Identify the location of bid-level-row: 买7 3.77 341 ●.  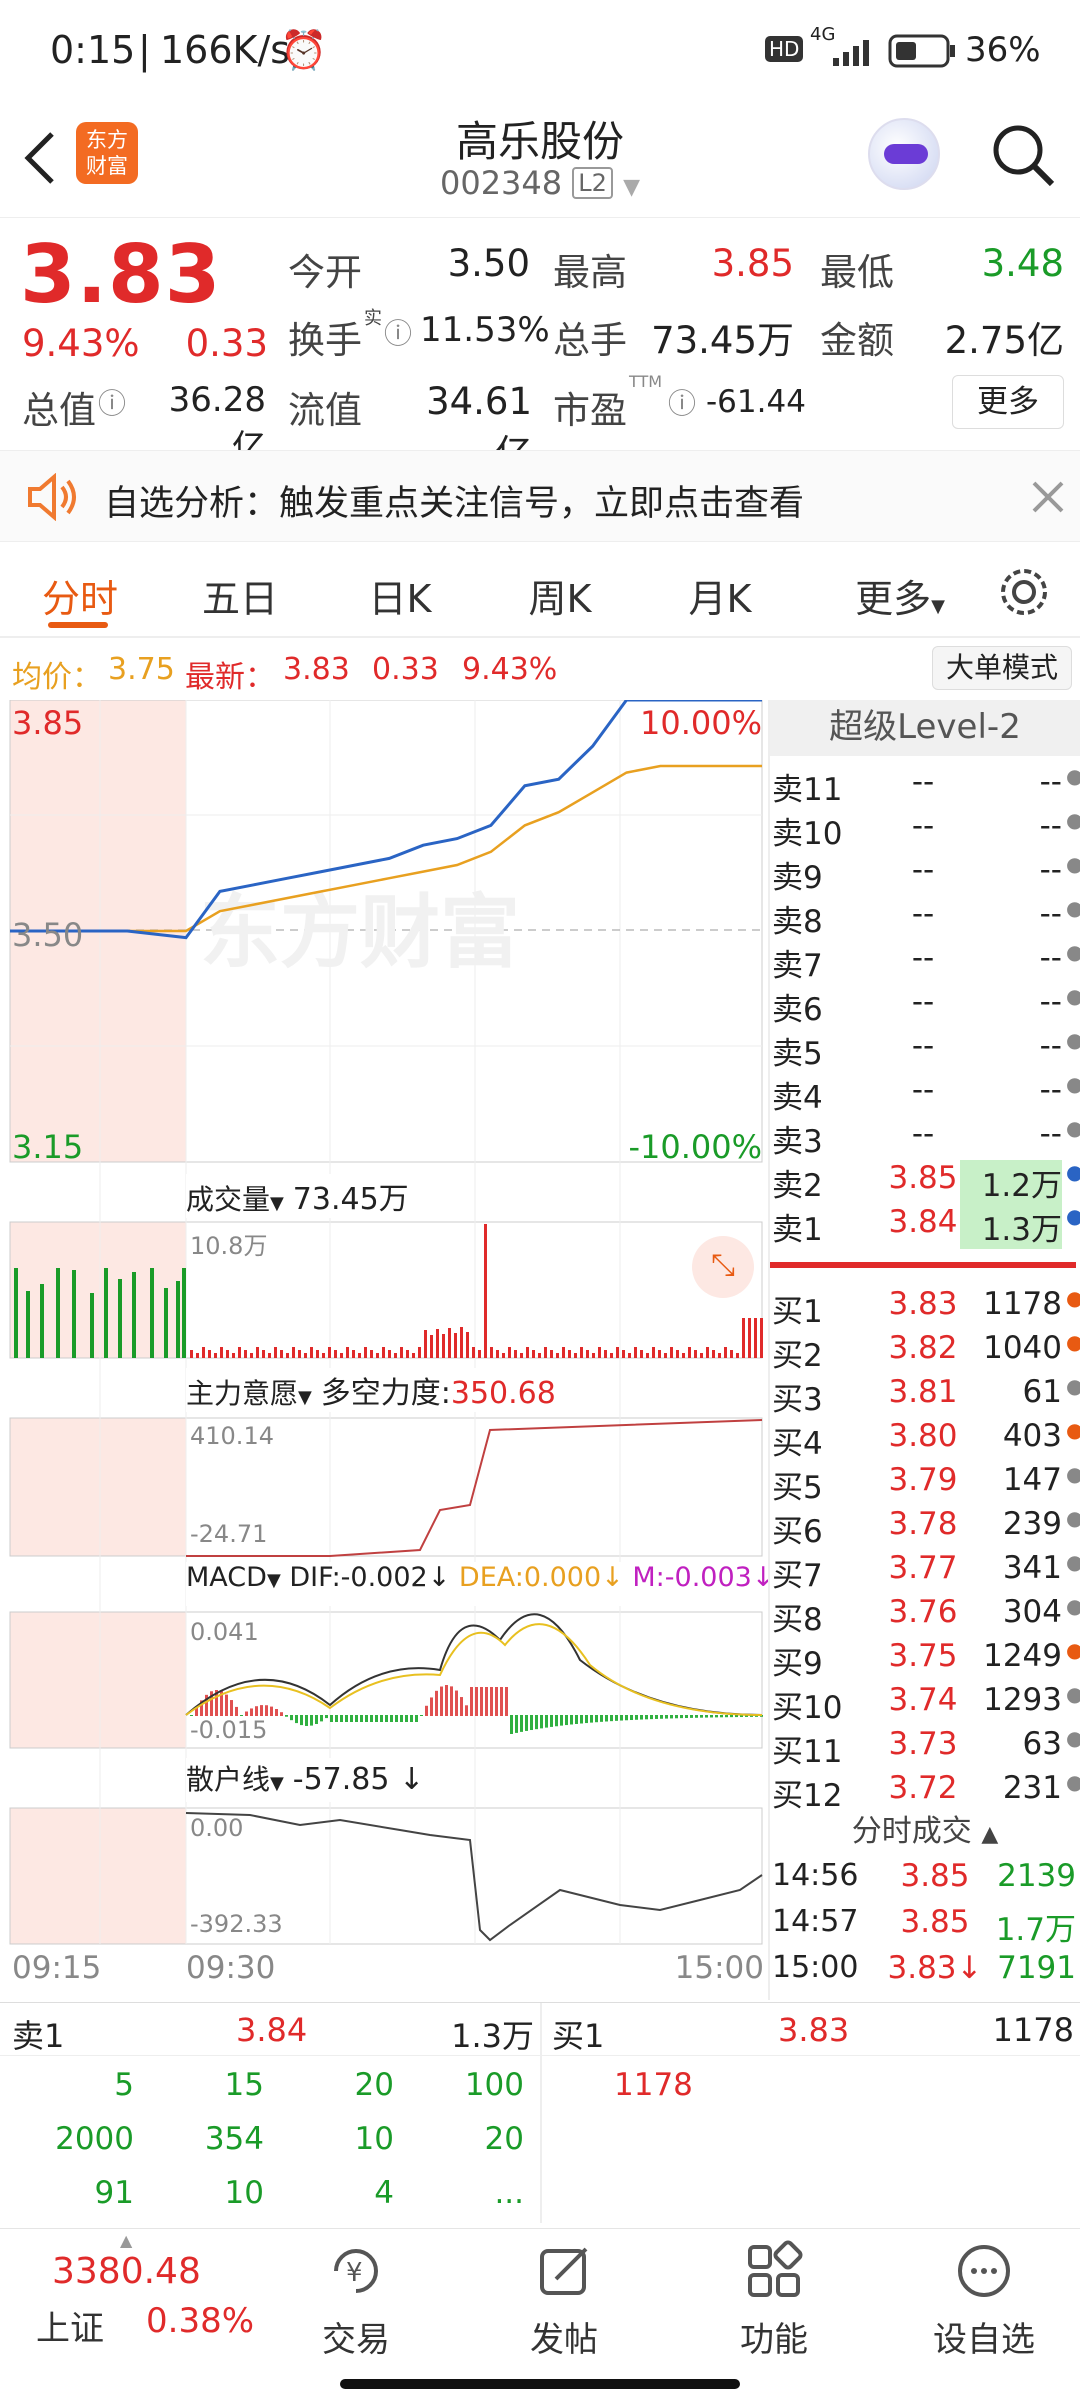
(925, 1572).